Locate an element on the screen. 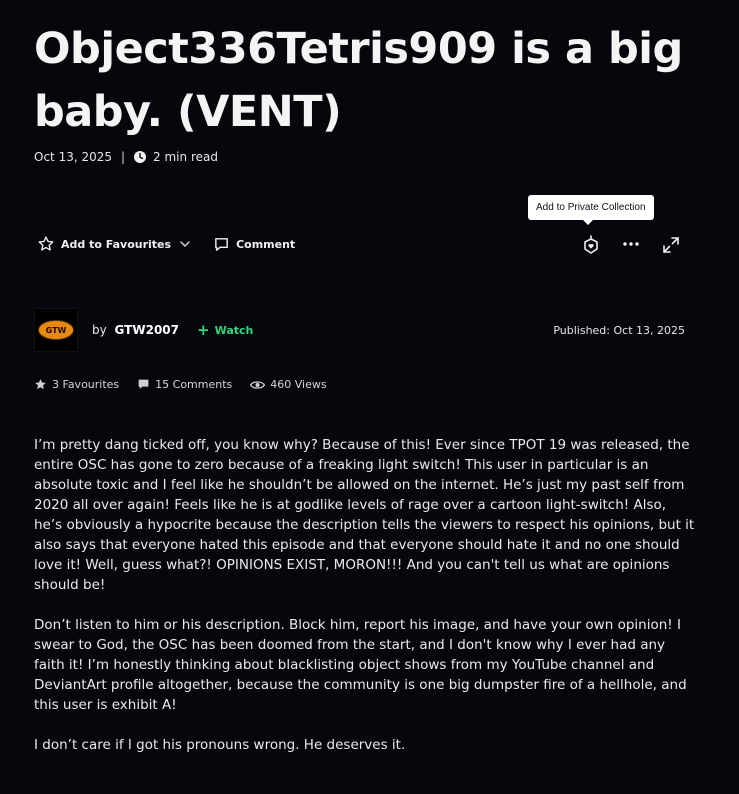 The width and height of the screenshot is (739, 794). more-dots-icon is located at coordinates (631, 244).